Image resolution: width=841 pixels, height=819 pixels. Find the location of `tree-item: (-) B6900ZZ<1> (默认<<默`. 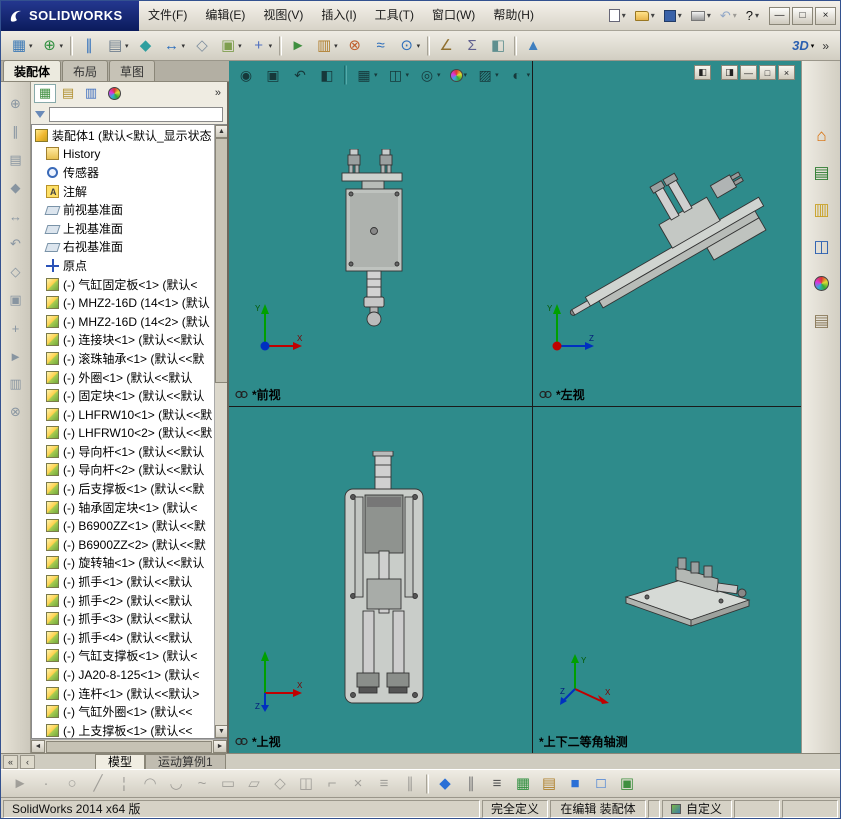

tree-item: (-) B6900ZZ<1> (默认<<默 is located at coordinates (122, 525).